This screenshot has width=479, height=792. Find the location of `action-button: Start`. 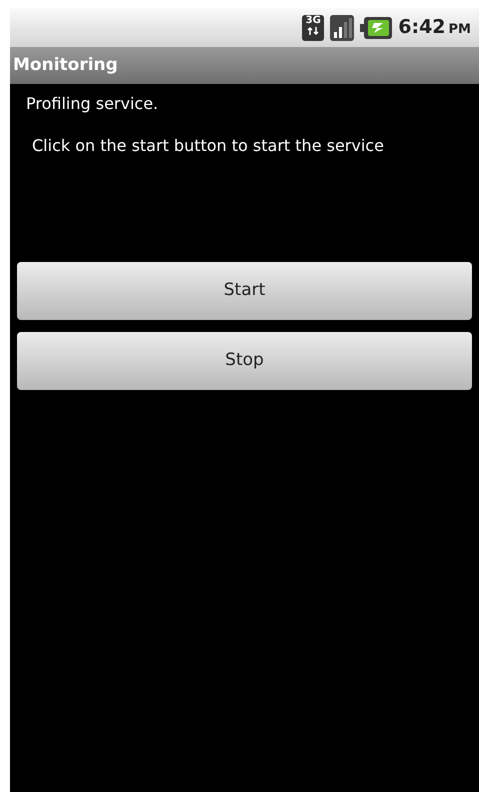

action-button: Start is located at coordinates (244, 291).